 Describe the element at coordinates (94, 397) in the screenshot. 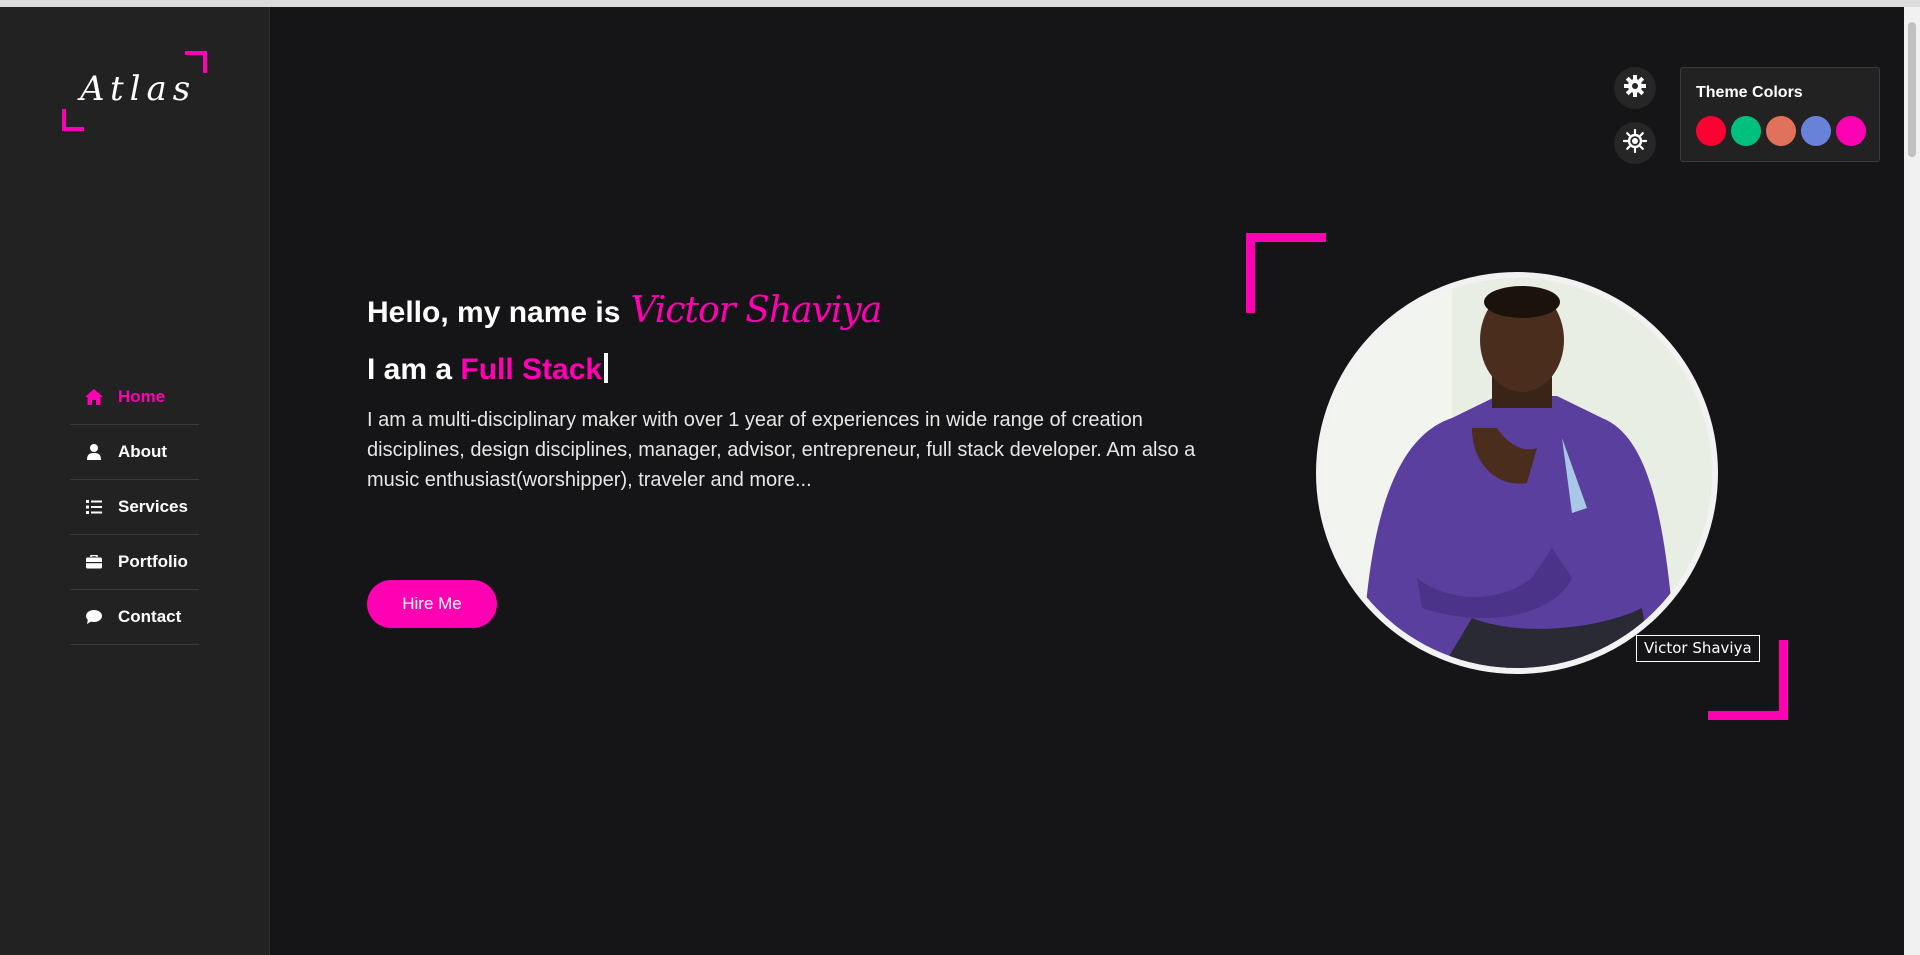

I see `home-icon` at that location.